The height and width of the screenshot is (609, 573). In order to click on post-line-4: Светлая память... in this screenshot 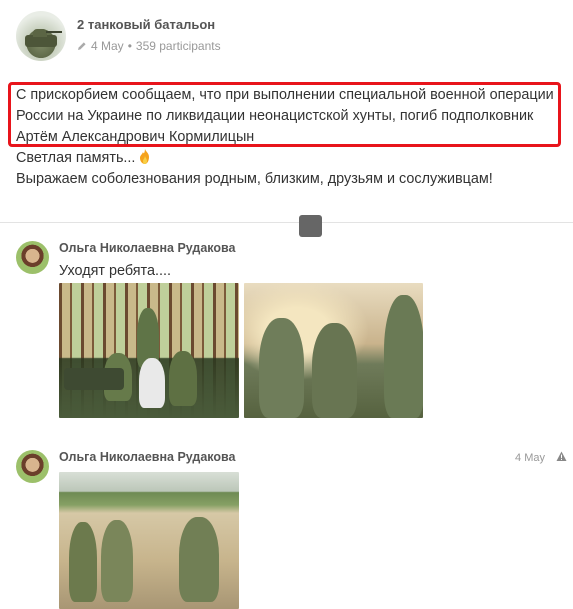, I will do `click(288, 158)`.